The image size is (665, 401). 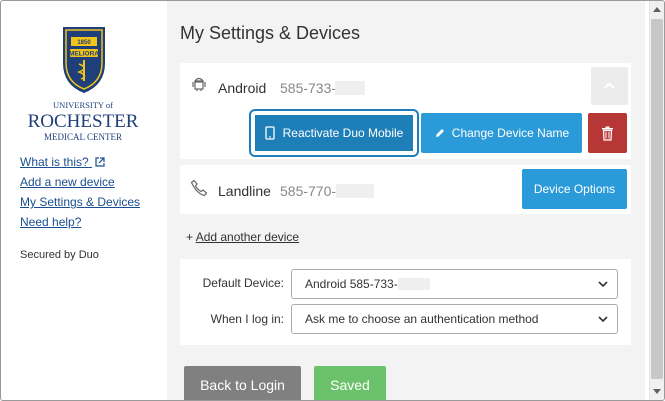 What do you see at coordinates (405, 189) in the screenshot?
I see `device-card-landline: Landline 585-770- Device Options` at bounding box center [405, 189].